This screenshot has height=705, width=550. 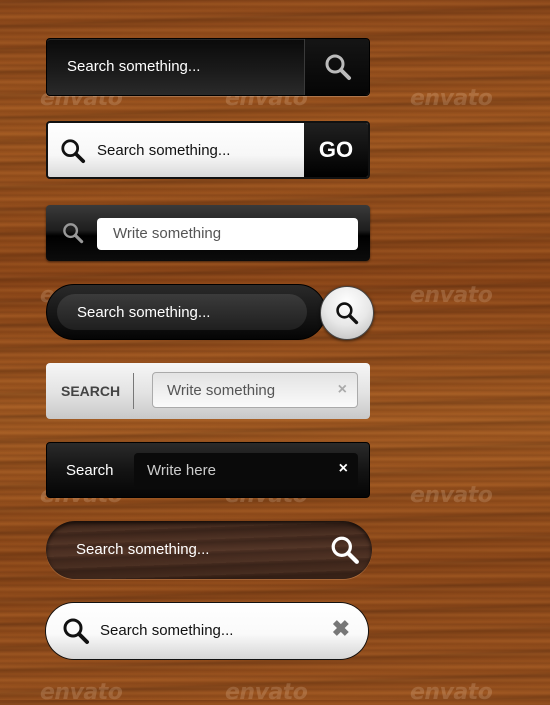 I want to click on search-input: Write here ×, so click(x=246, y=470).